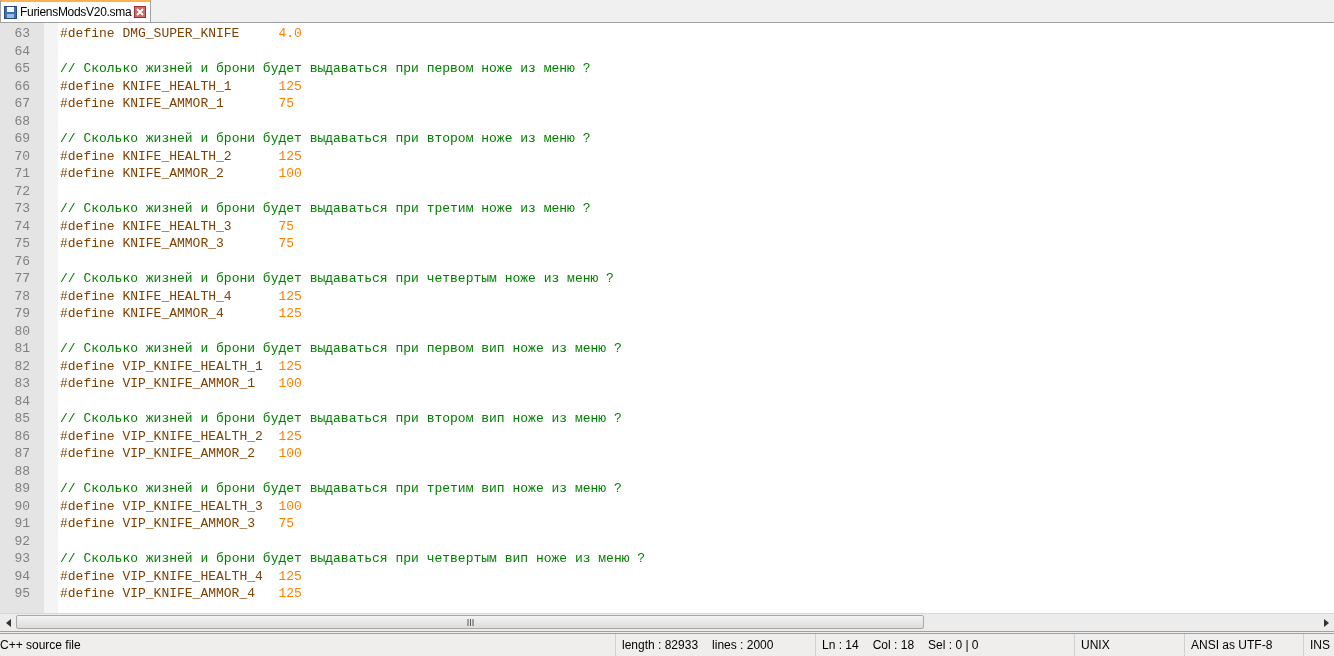 The image size is (1334, 656). Describe the element at coordinates (177, 86) in the screenshot. I see `macro-name: KNIFE_HEALTH_1` at that location.